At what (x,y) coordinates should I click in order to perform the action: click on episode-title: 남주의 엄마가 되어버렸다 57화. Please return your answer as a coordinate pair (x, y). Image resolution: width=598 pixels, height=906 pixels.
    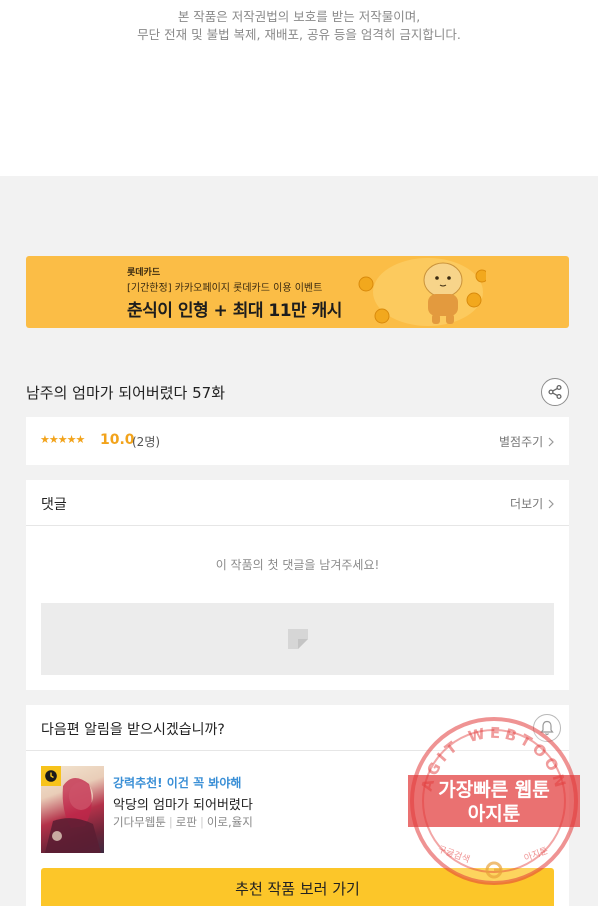
    Looking at the image, I should click on (125, 393).